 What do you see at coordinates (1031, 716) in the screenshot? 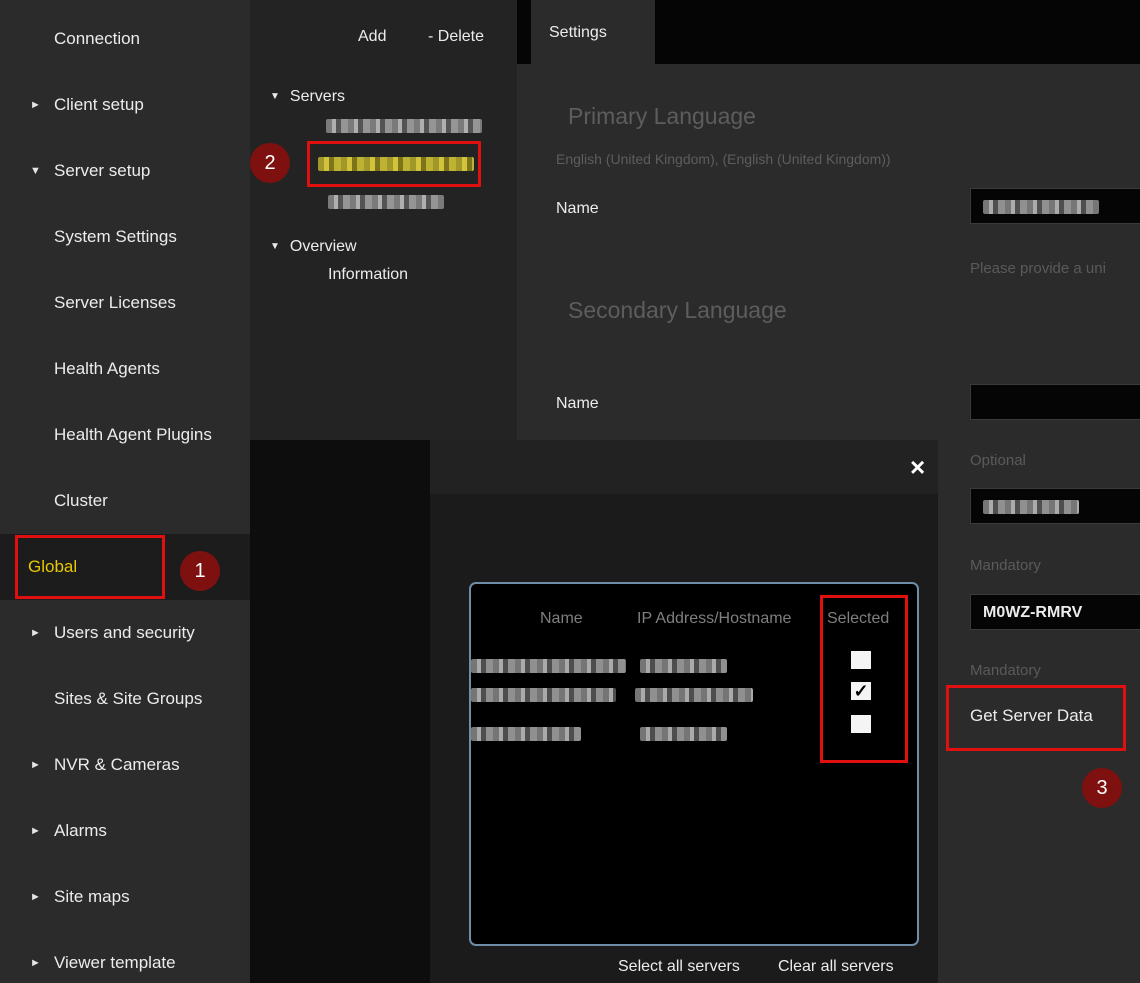
I see `get-server-data-button: Get Server Data` at bounding box center [1031, 716].